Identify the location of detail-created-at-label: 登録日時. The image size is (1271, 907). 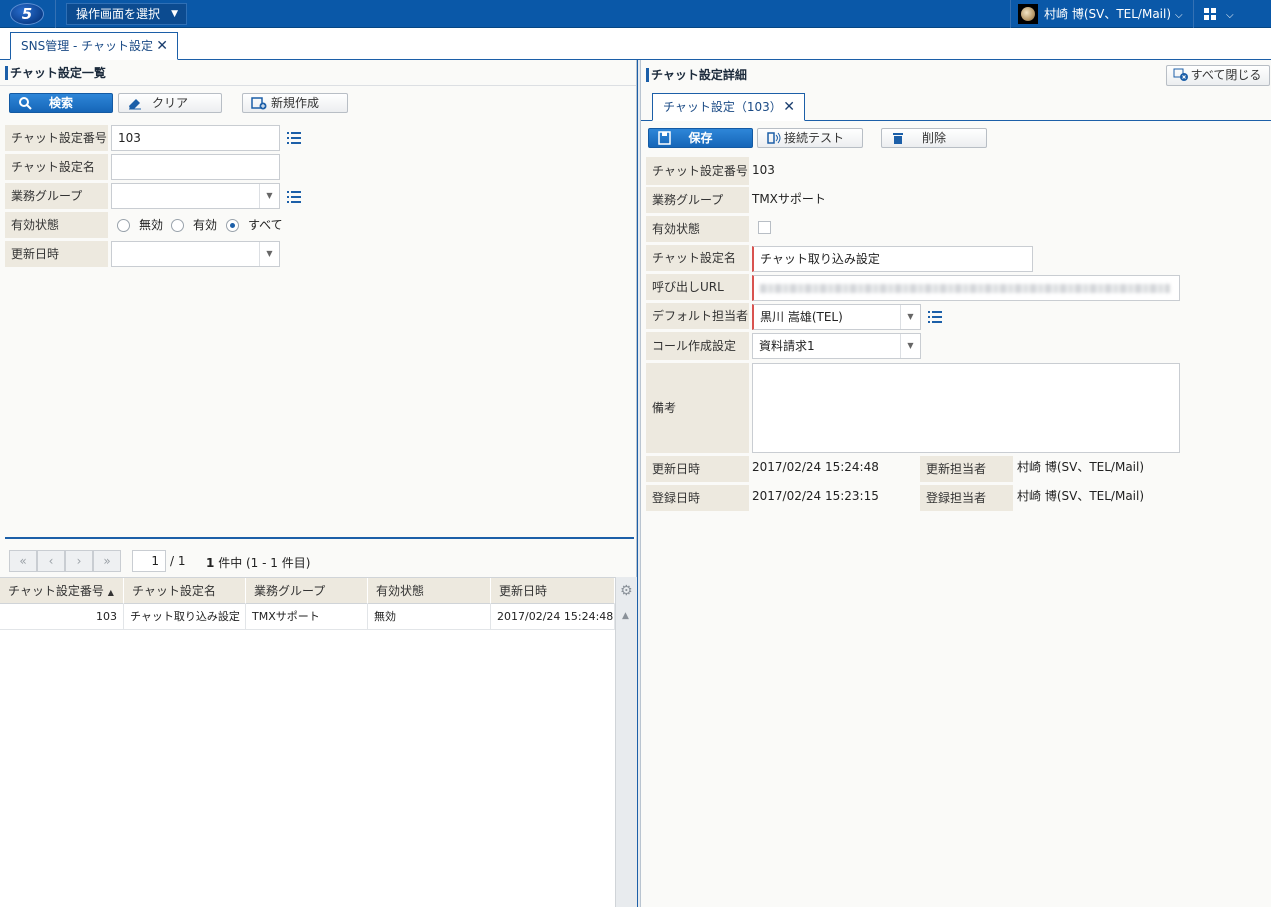
(697, 498).